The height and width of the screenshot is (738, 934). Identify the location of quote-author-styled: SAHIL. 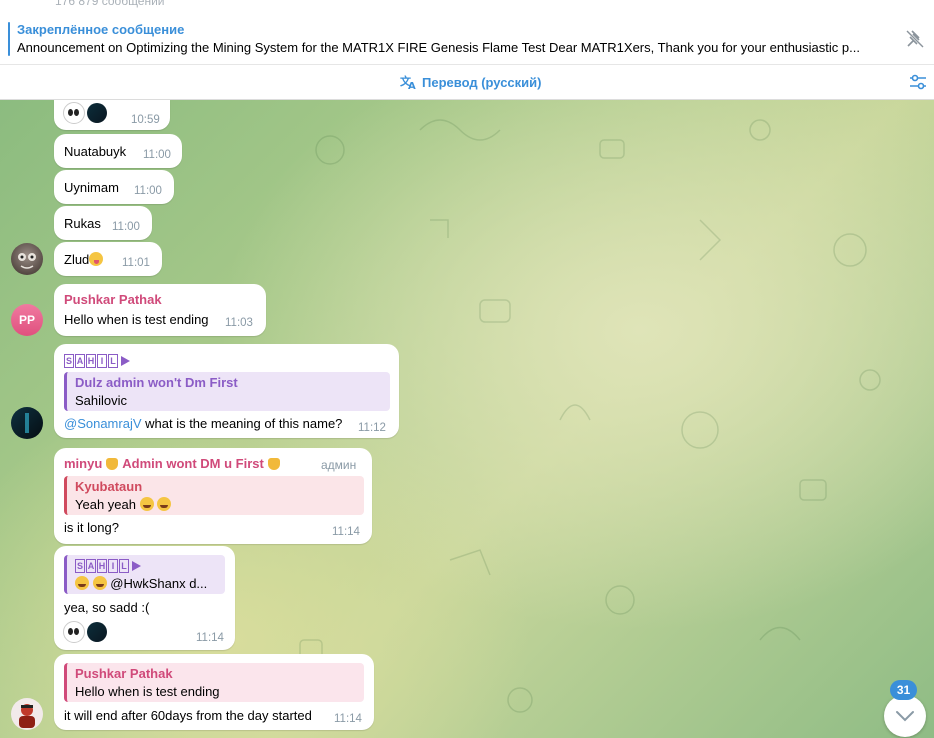
(108, 566).